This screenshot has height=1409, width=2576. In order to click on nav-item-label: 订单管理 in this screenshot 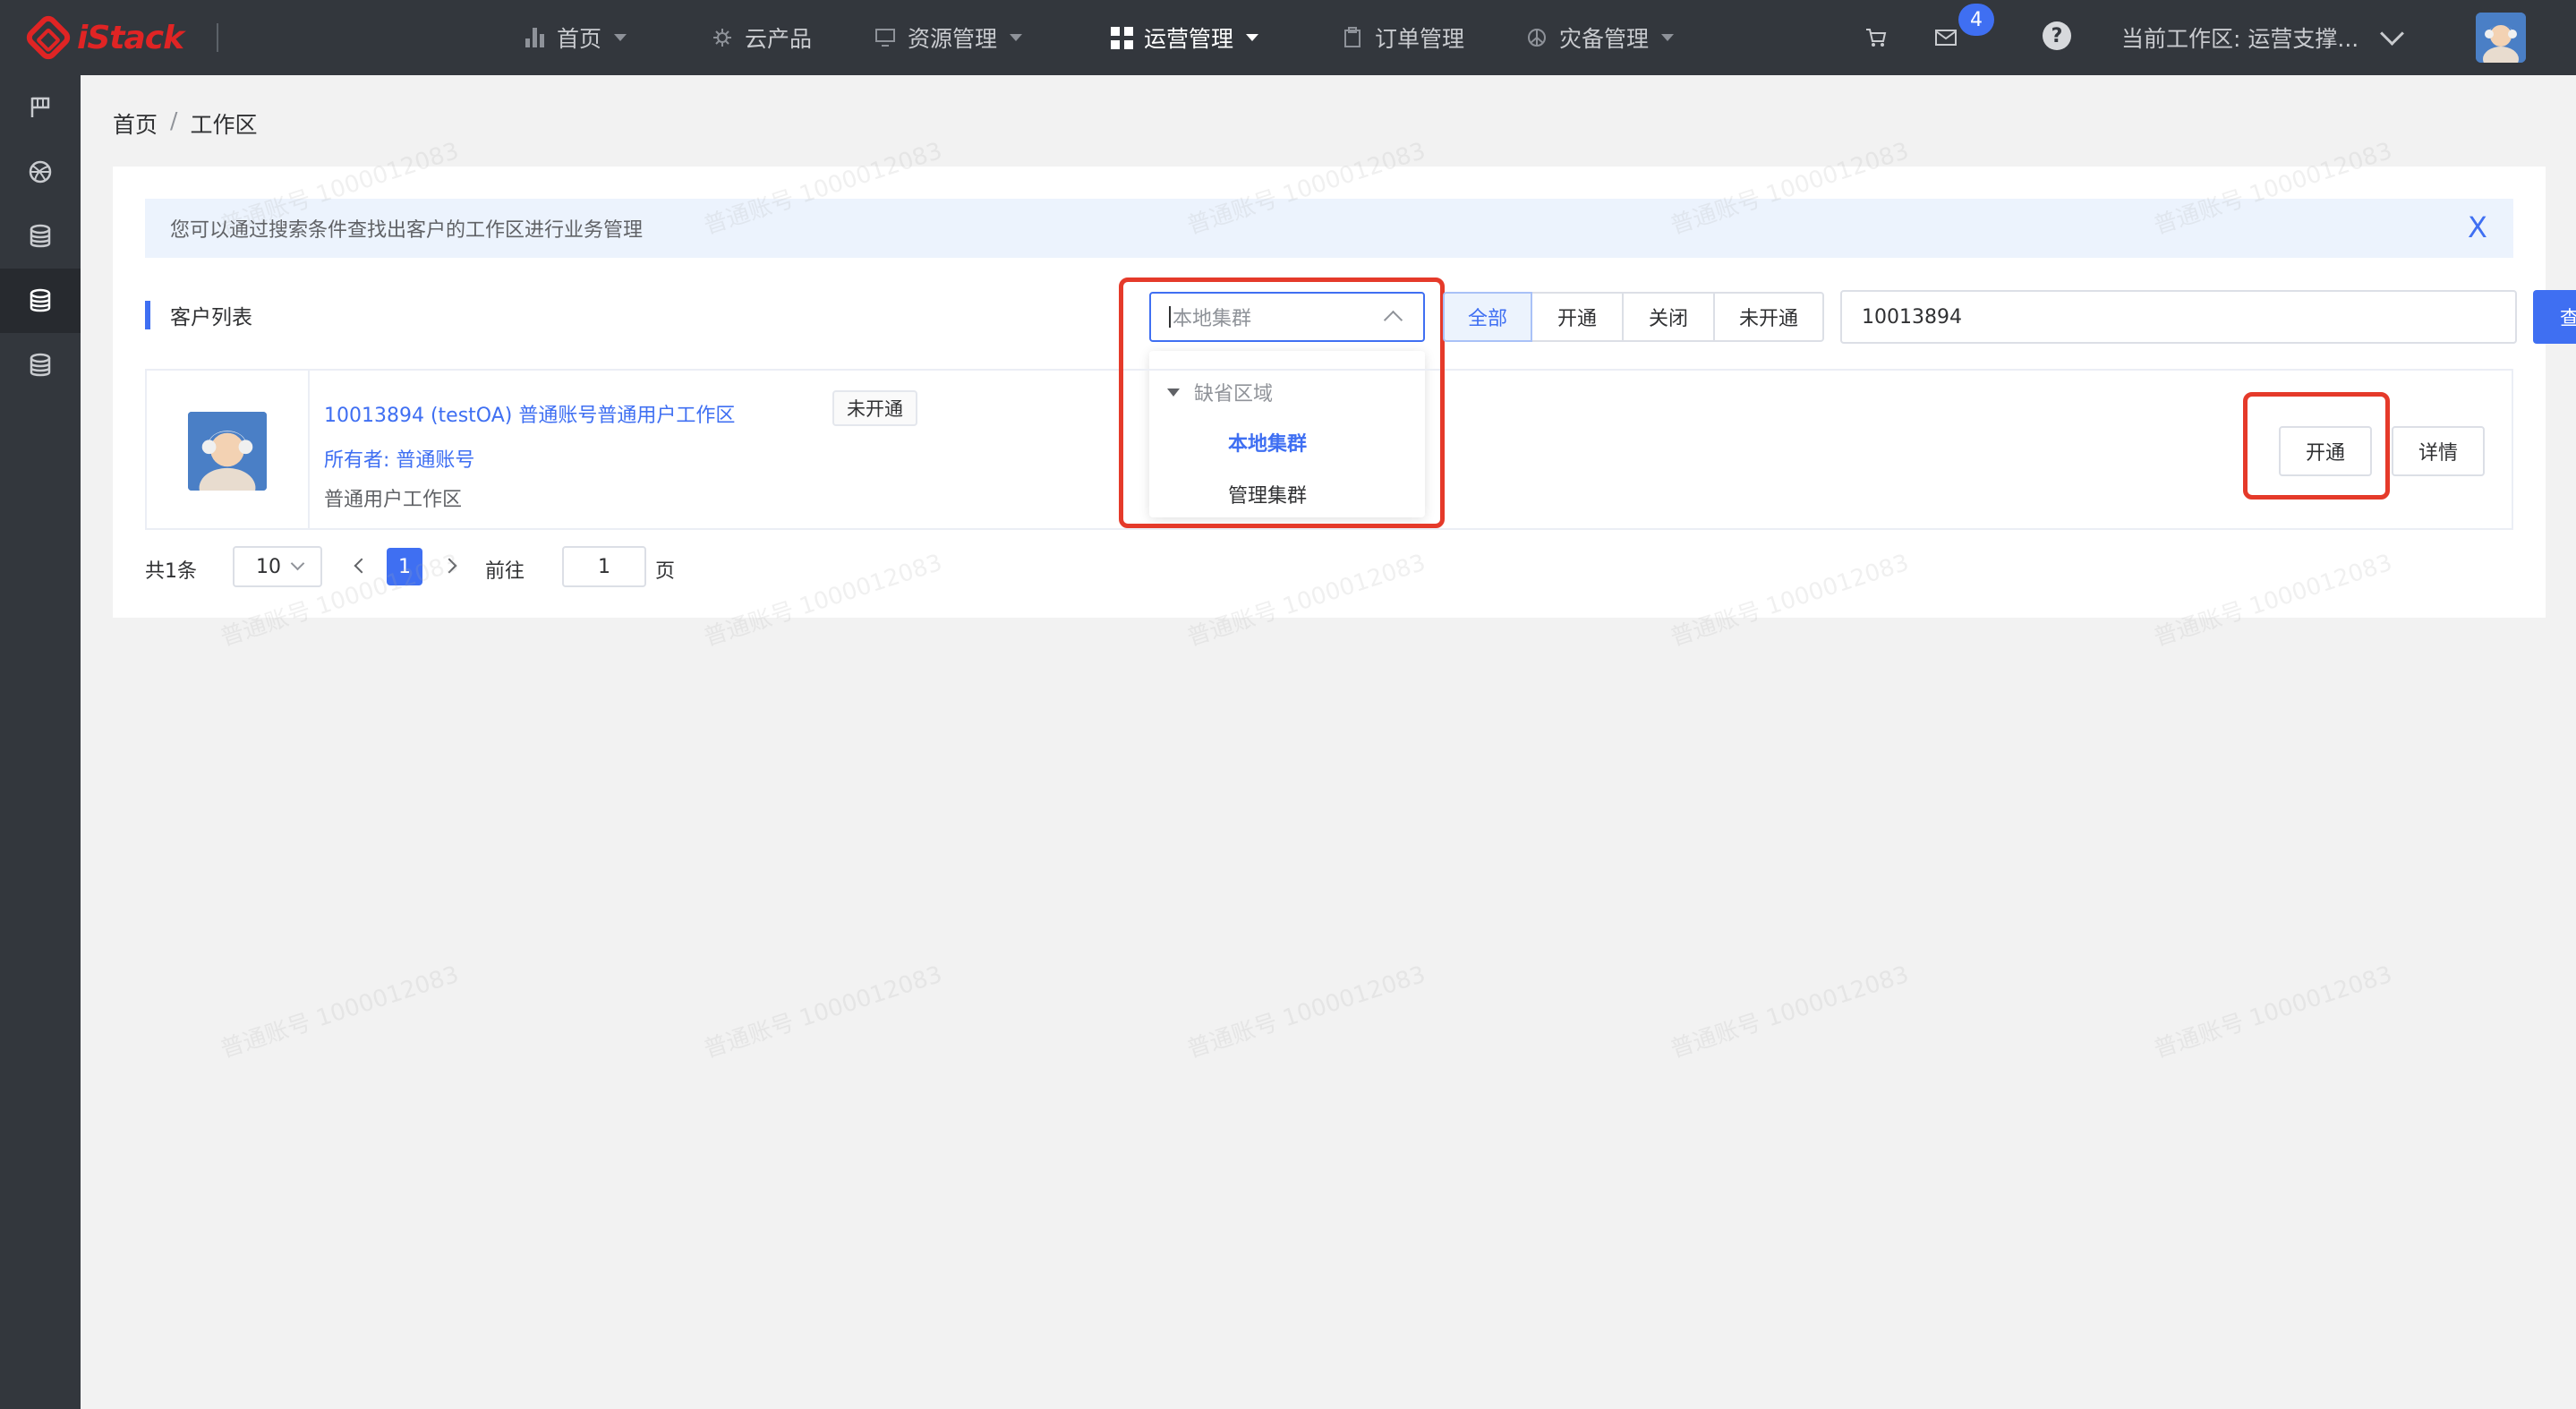, I will do `click(1420, 39)`.